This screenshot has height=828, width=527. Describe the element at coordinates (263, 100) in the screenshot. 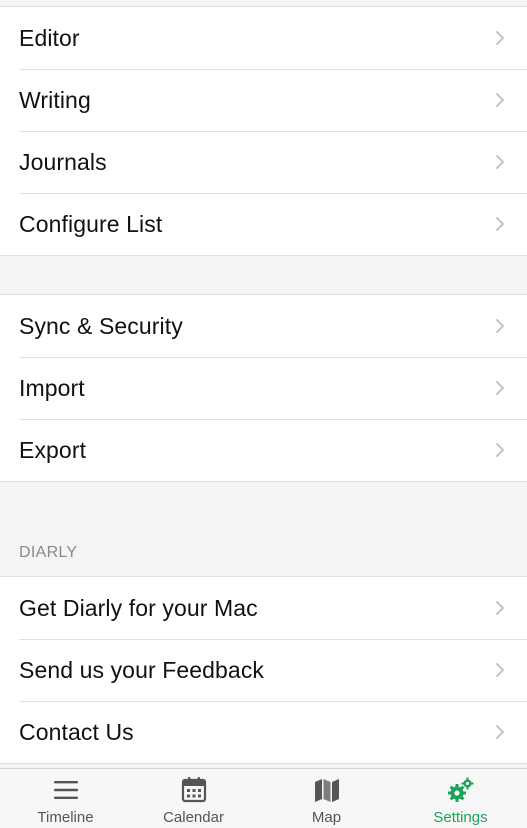

I see `settings-row-writing: Writing` at that location.